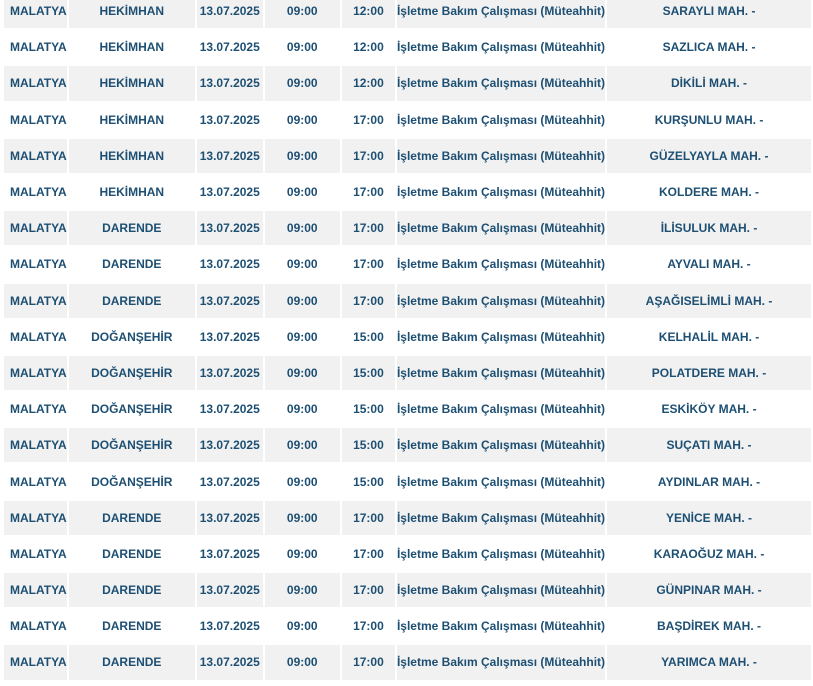  Describe the element at coordinates (709, 301) in the screenshot. I see `neighborhood-cell: AŞAĞISELİMLİ MAH. -` at that location.